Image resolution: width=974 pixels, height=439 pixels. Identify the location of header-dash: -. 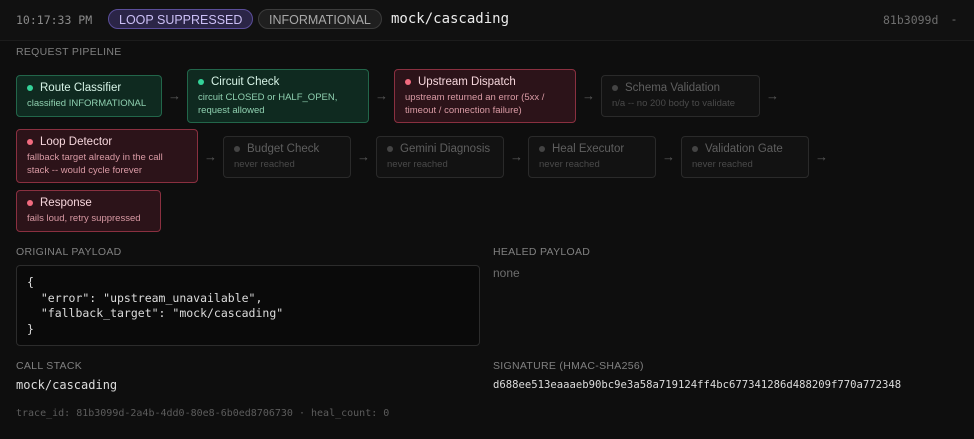
(954, 19).